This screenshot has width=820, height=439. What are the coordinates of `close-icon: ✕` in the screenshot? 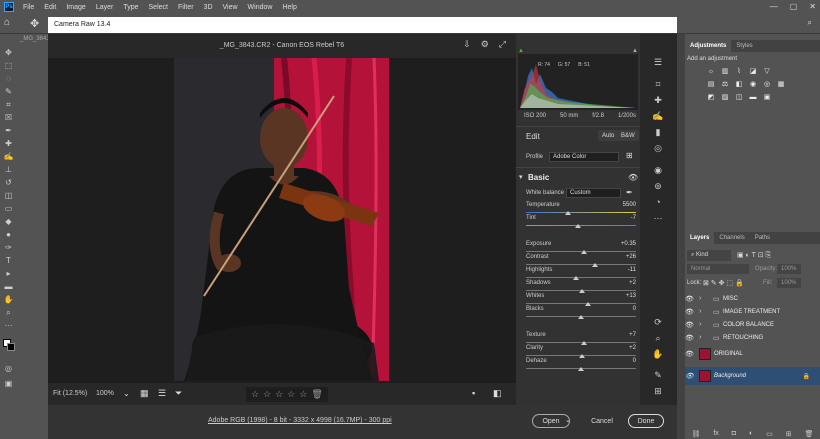 It's located at (812, 6).